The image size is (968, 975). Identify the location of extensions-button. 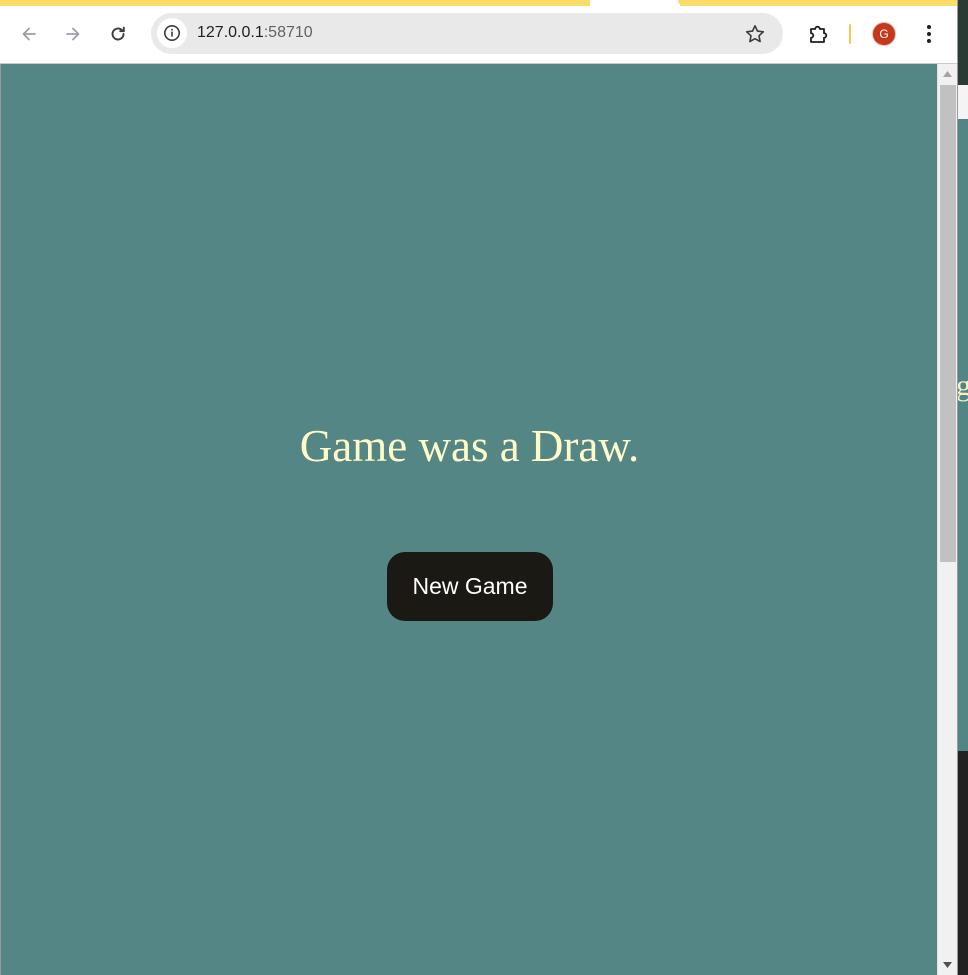
(818, 34).